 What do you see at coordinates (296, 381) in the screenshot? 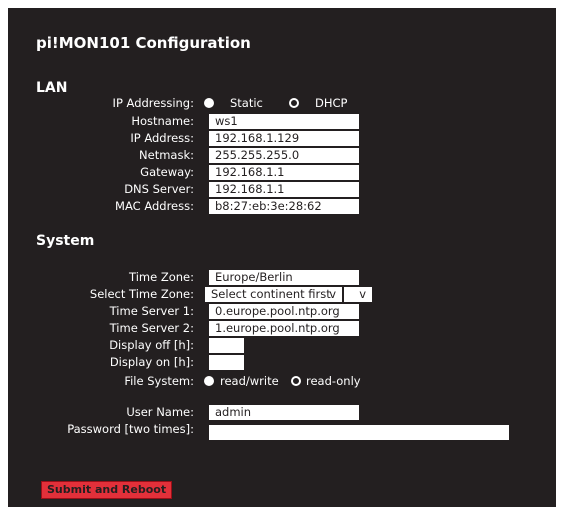
I see `read-only-radio` at bounding box center [296, 381].